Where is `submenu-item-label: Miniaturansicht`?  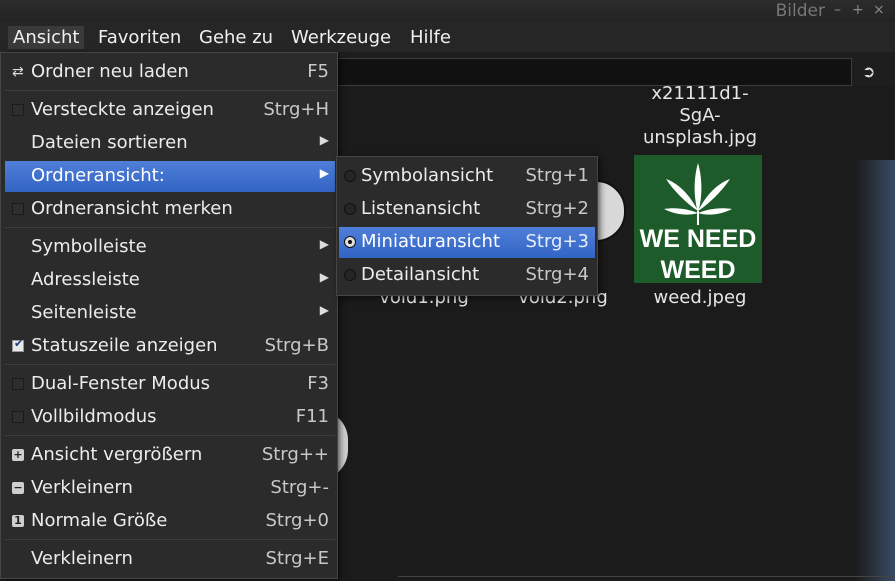 submenu-item-label: Miniaturansicht is located at coordinates (431, 241).